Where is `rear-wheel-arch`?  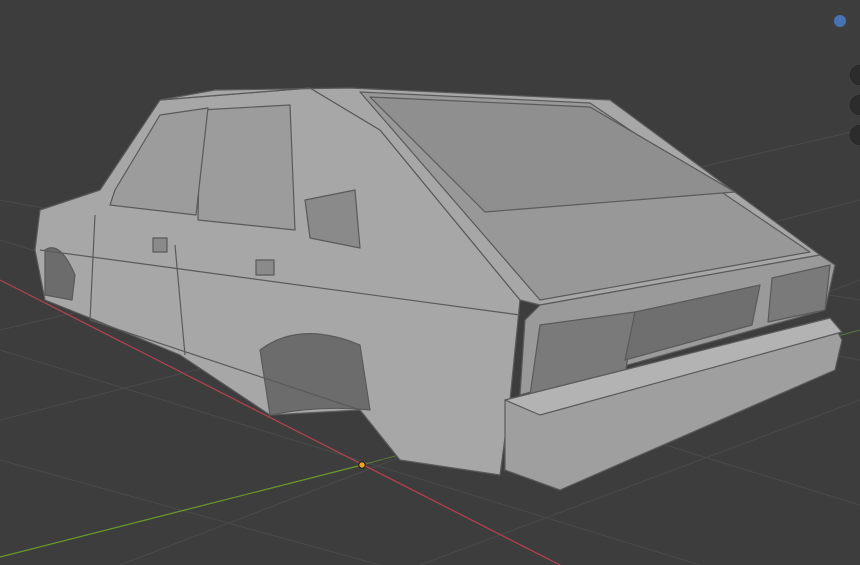 rear-wheel-arch is located at coordinates (315, 374).